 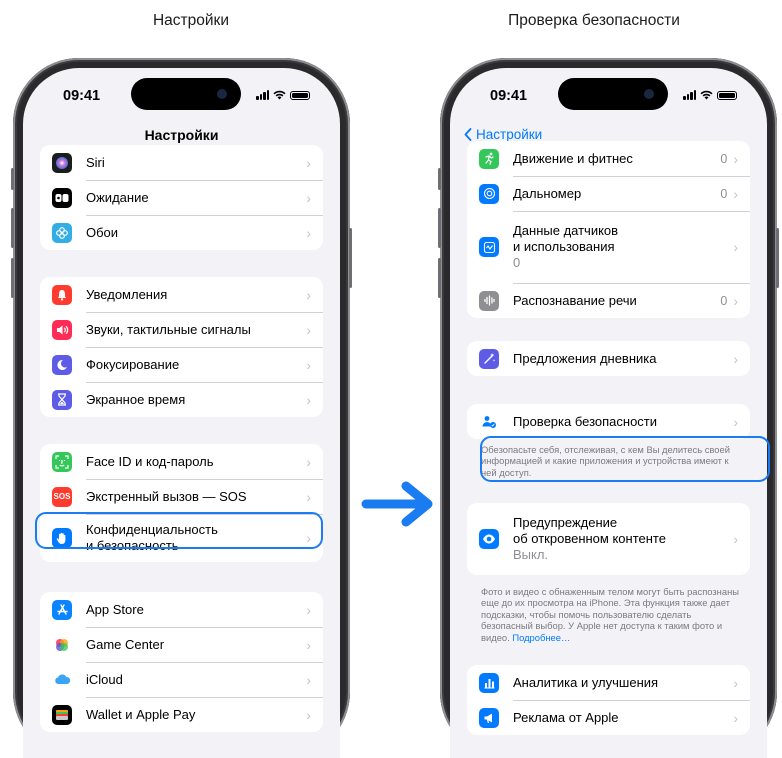 I want to click on privacy-row-analytics: Аналитика и улучшения ›, so click(x=608, y=682).